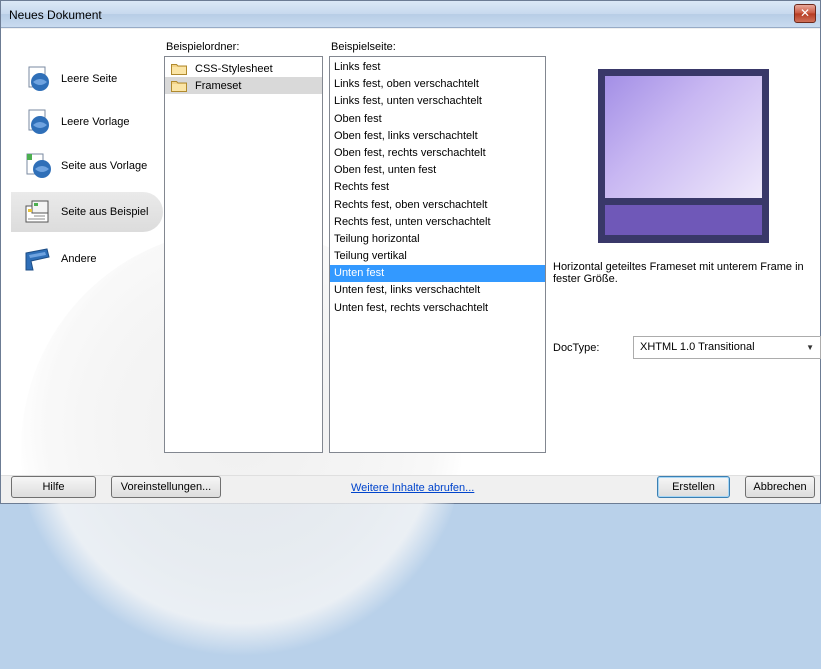 Image resolution: width=821 pixels, height=669 pixels. I want to click on sample-page-item: Rechts fest, unten verschachtelt, so click(437, 222).